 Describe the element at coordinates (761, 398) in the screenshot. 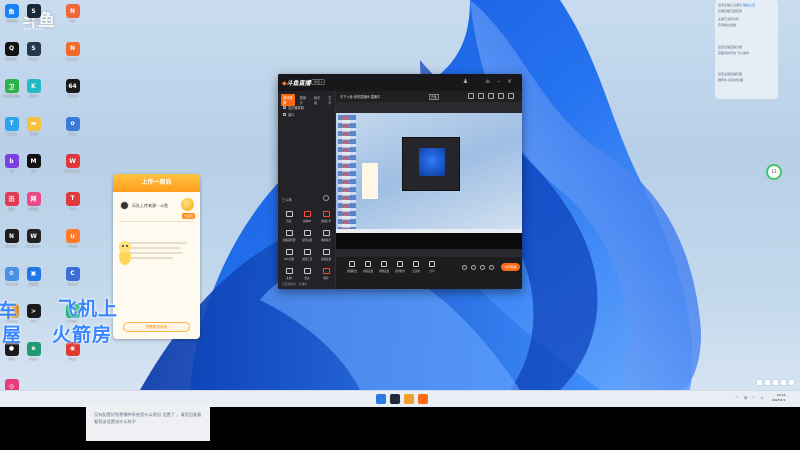

I see `volume-icon: ◁` at that location.